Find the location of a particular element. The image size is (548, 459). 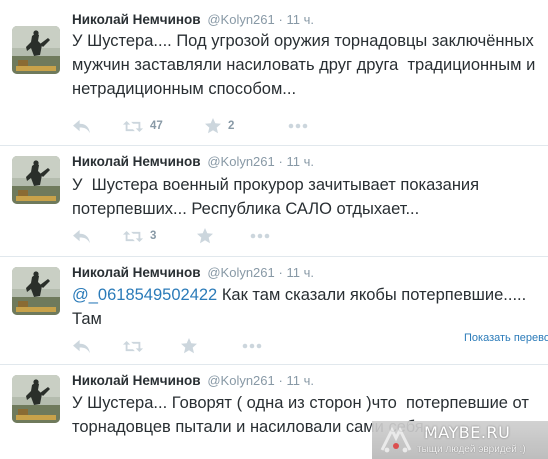

retweet-count: 47 is located at coordinates (156, 126).